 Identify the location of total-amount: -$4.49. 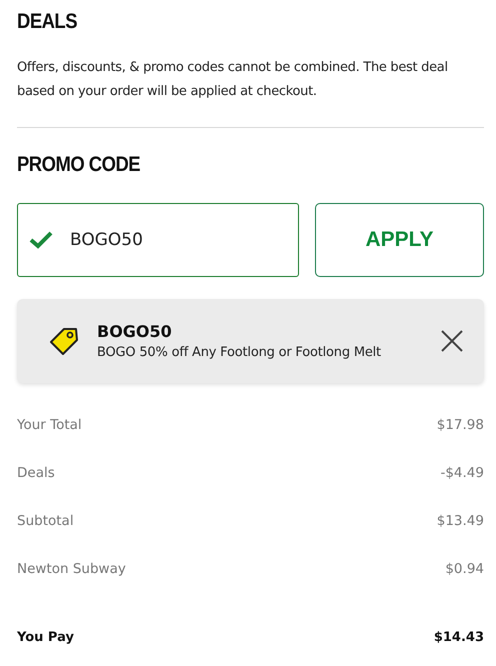
(462, 473).